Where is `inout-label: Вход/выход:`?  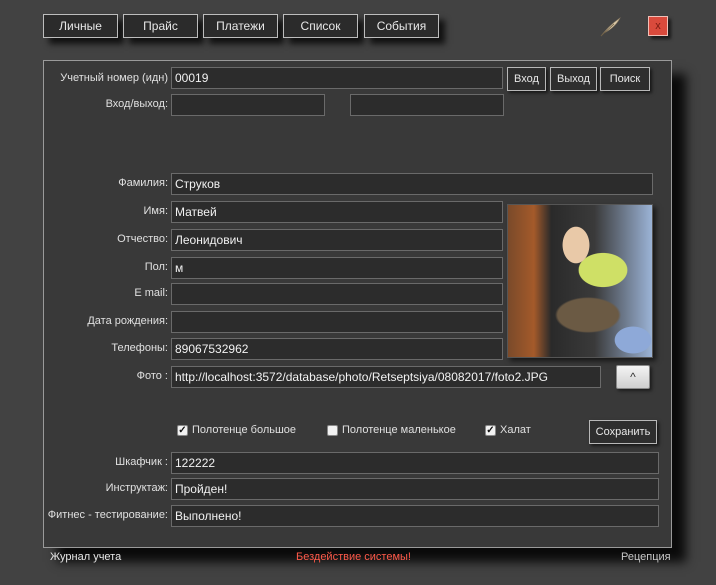 inout-label: Вход/выход: is located at coordinates (136, 104).